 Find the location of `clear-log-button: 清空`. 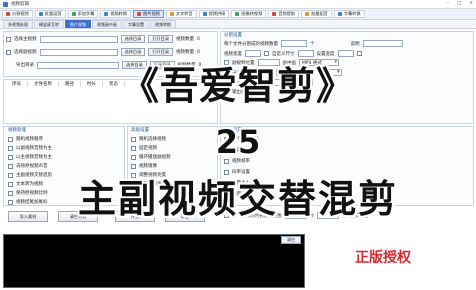

clear-log-button: 清空 is located at coordinates (291, 240).